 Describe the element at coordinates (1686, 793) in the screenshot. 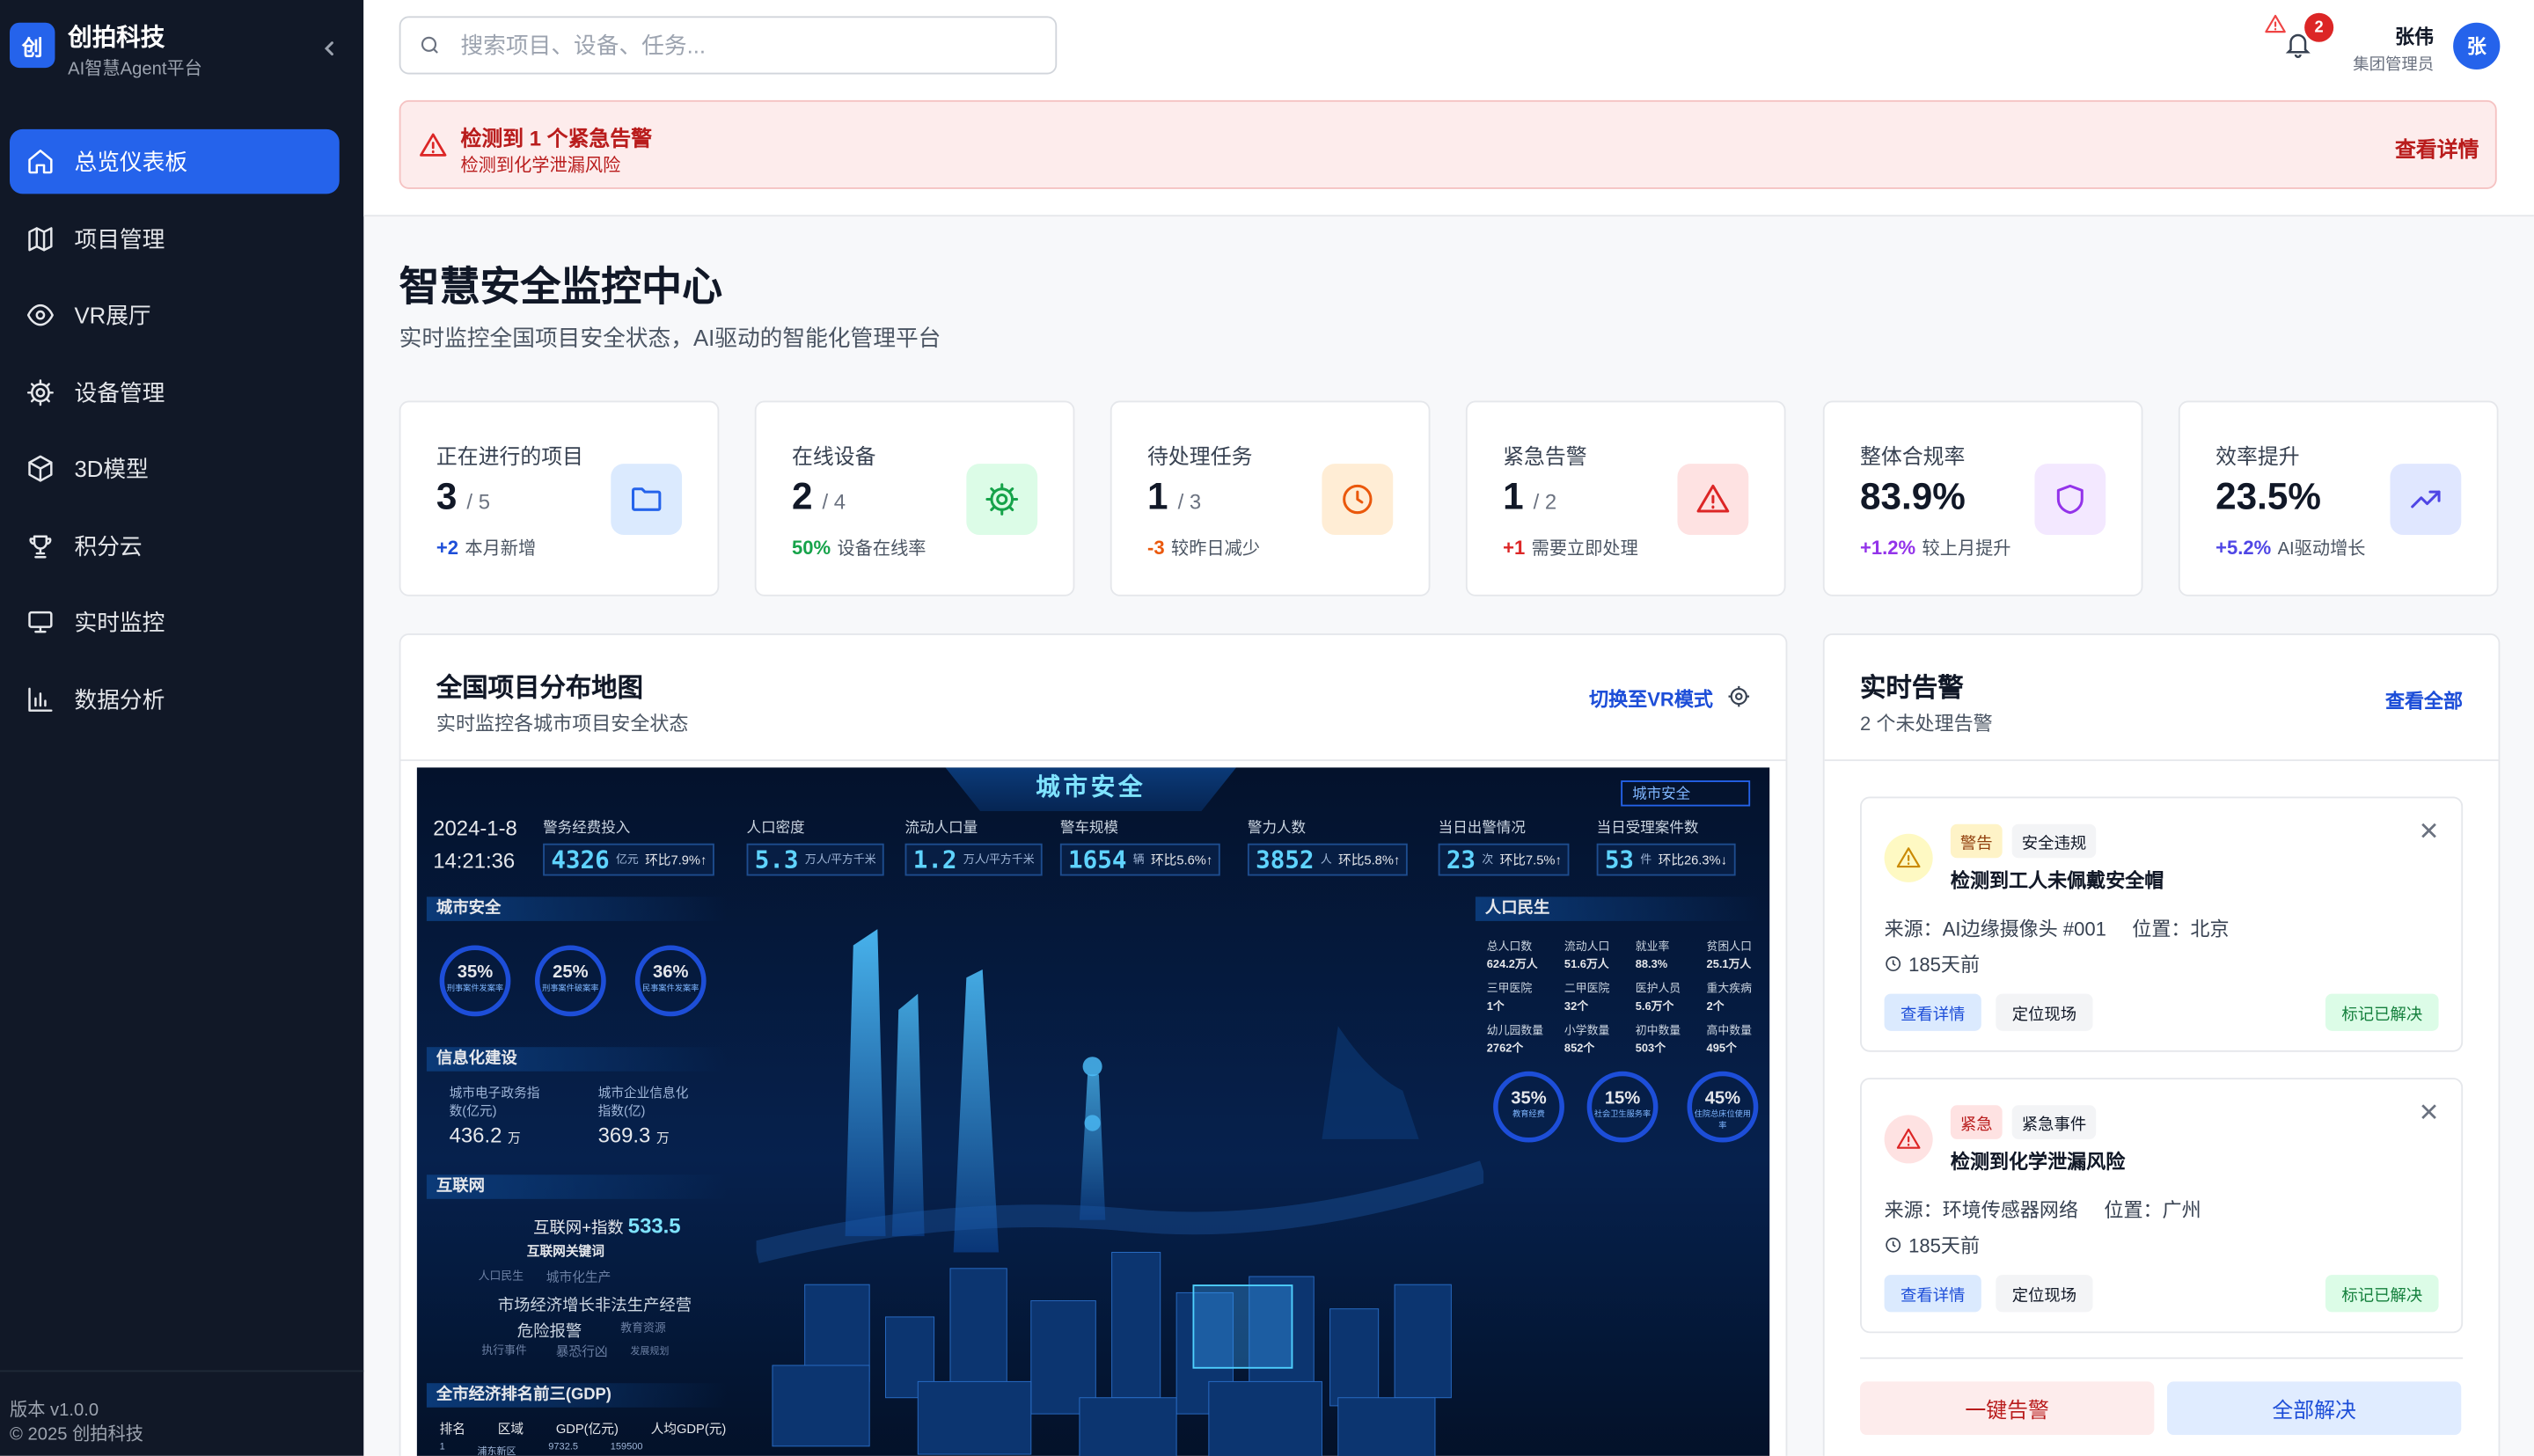

I see `vr-view-dropdown: 城市安全` at that location.